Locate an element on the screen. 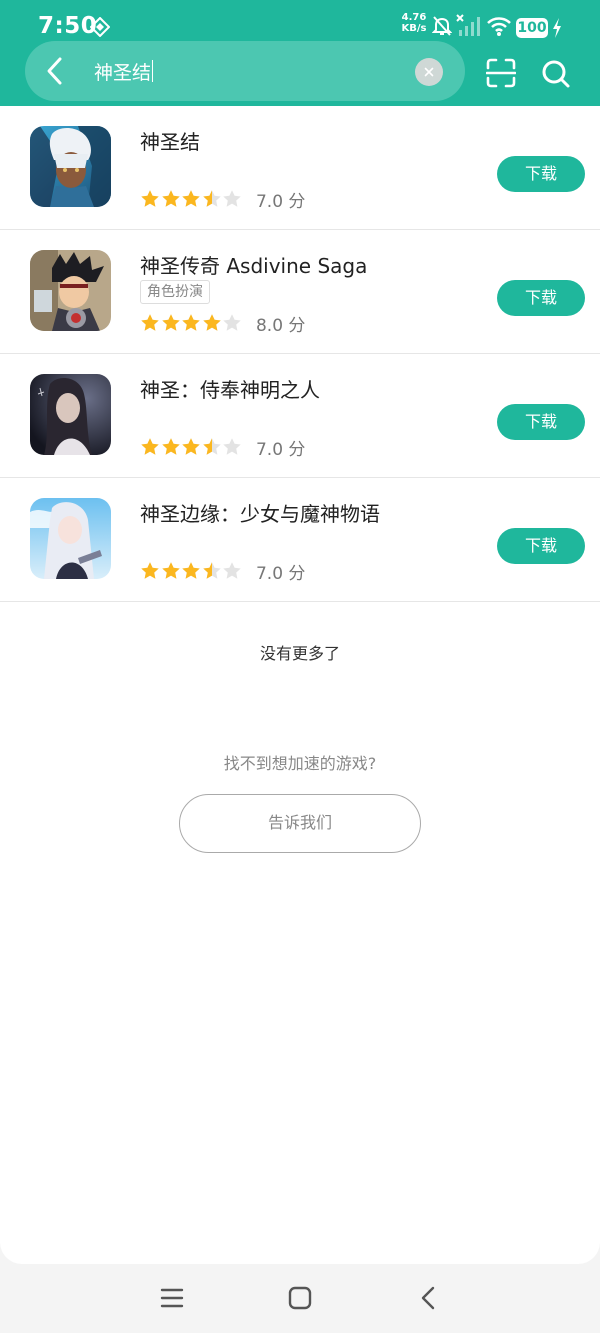  search-query: 神圣结 is located at coordinates (123, 73).